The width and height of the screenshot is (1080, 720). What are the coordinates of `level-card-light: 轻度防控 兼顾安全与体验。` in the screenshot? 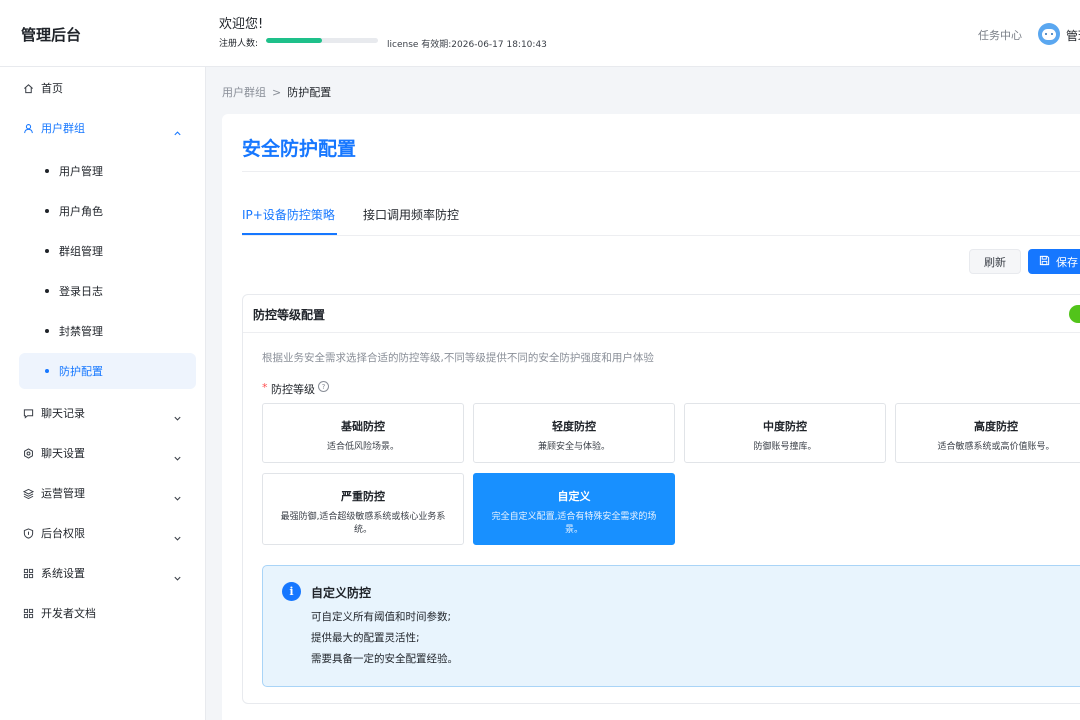 It's located at (574, 433).